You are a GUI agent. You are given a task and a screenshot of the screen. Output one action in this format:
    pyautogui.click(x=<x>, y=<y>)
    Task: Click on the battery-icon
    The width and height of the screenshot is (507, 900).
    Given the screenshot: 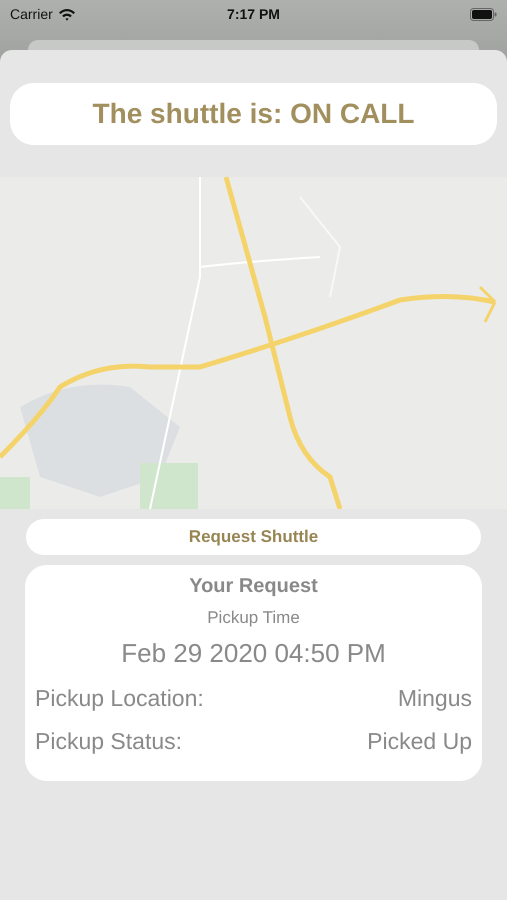 What is the action you would take?
    pyautogui.click(x=484, y=14)
    